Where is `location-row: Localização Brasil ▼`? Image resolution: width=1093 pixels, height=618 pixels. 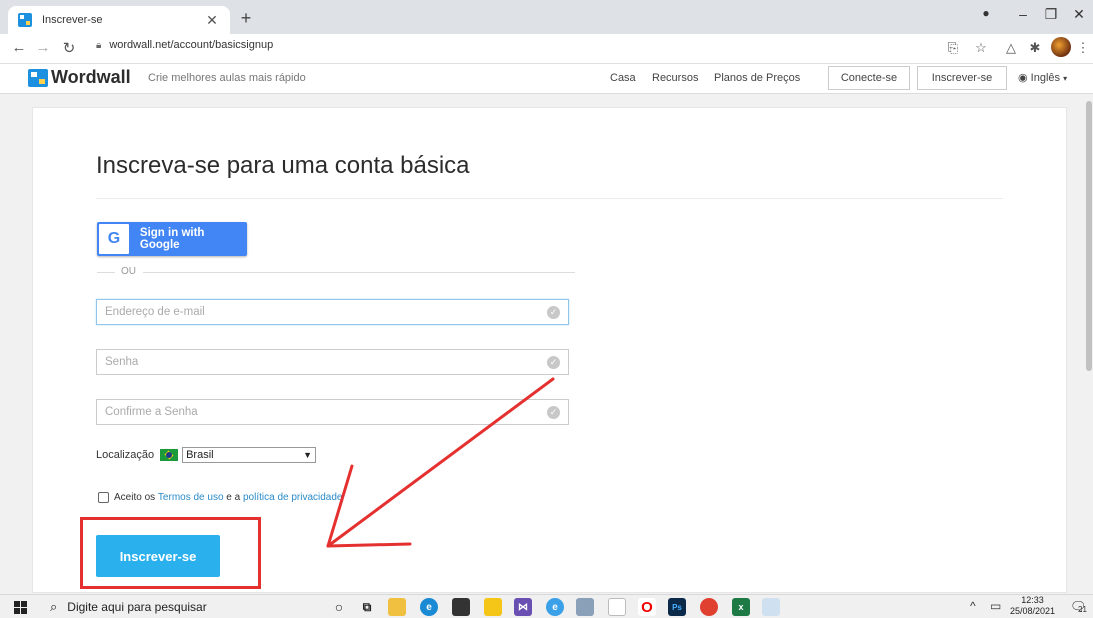
location-row: Localização Brasil ▼ is located at coordinates (206, 455).